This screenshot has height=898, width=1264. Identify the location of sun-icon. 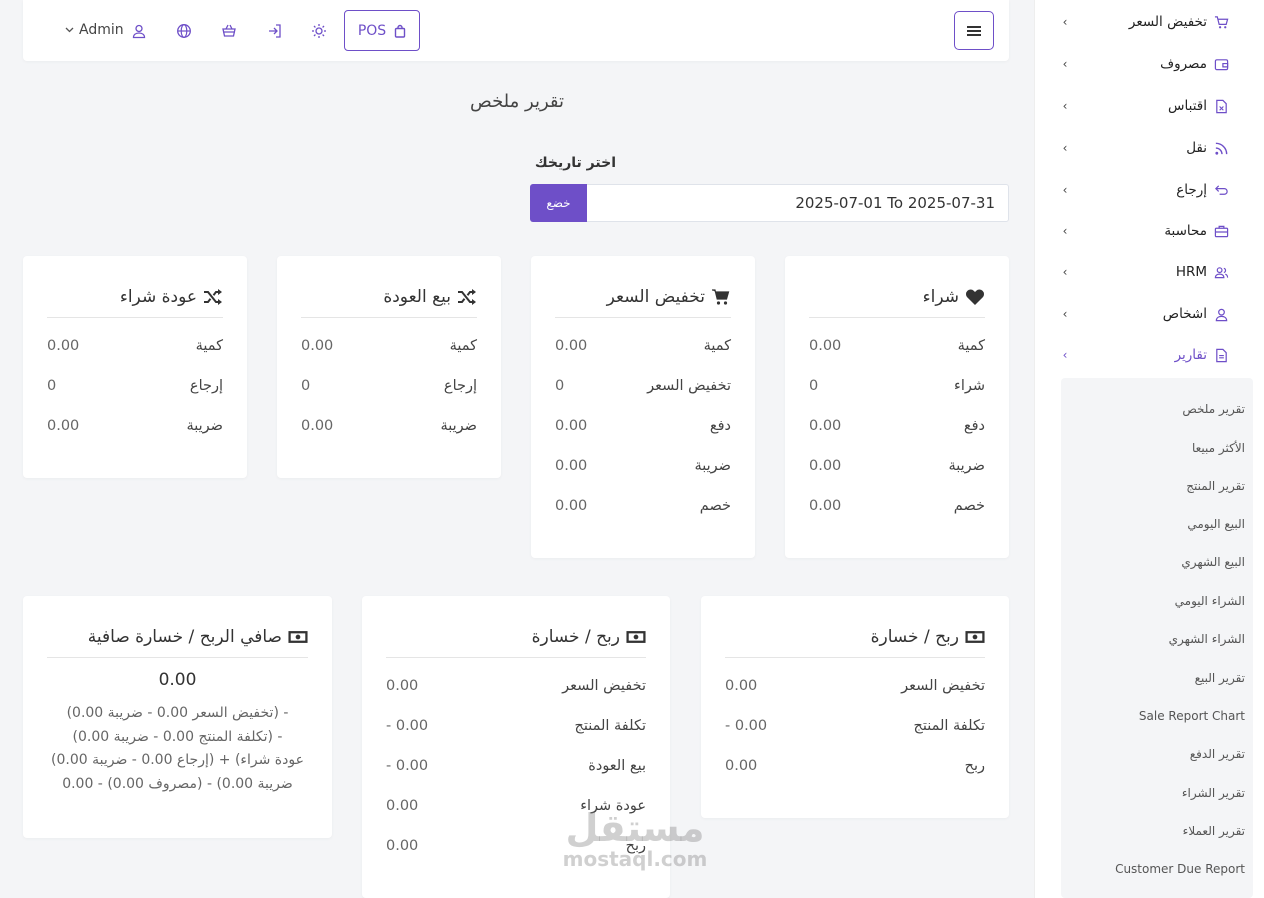
(319, 31).